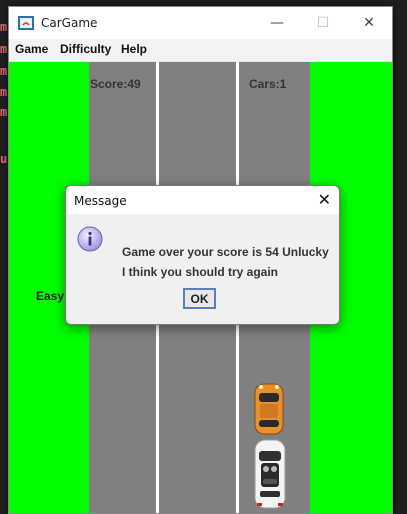 This screenshot has height=514, width=407. Describe the element at coordinates (85, 49) in the screenshot. I see `menu-difficulty: Difficulty` at that location.